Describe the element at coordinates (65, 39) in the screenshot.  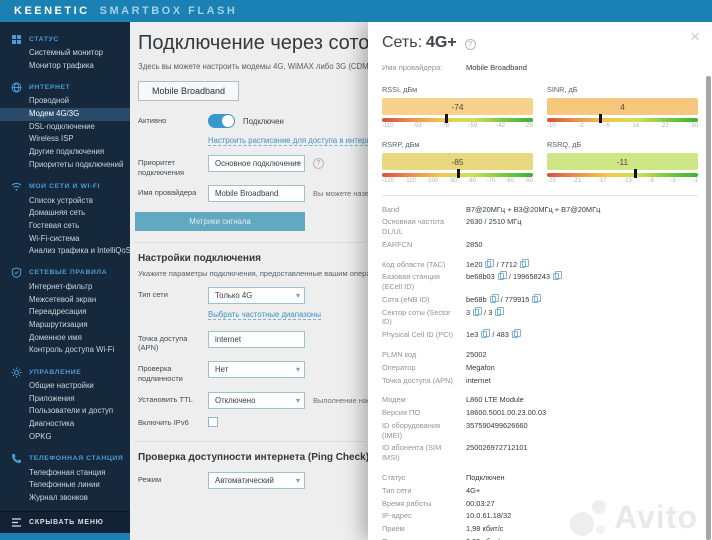
I see `sidebar-section-header: СТАТУС` at that location.